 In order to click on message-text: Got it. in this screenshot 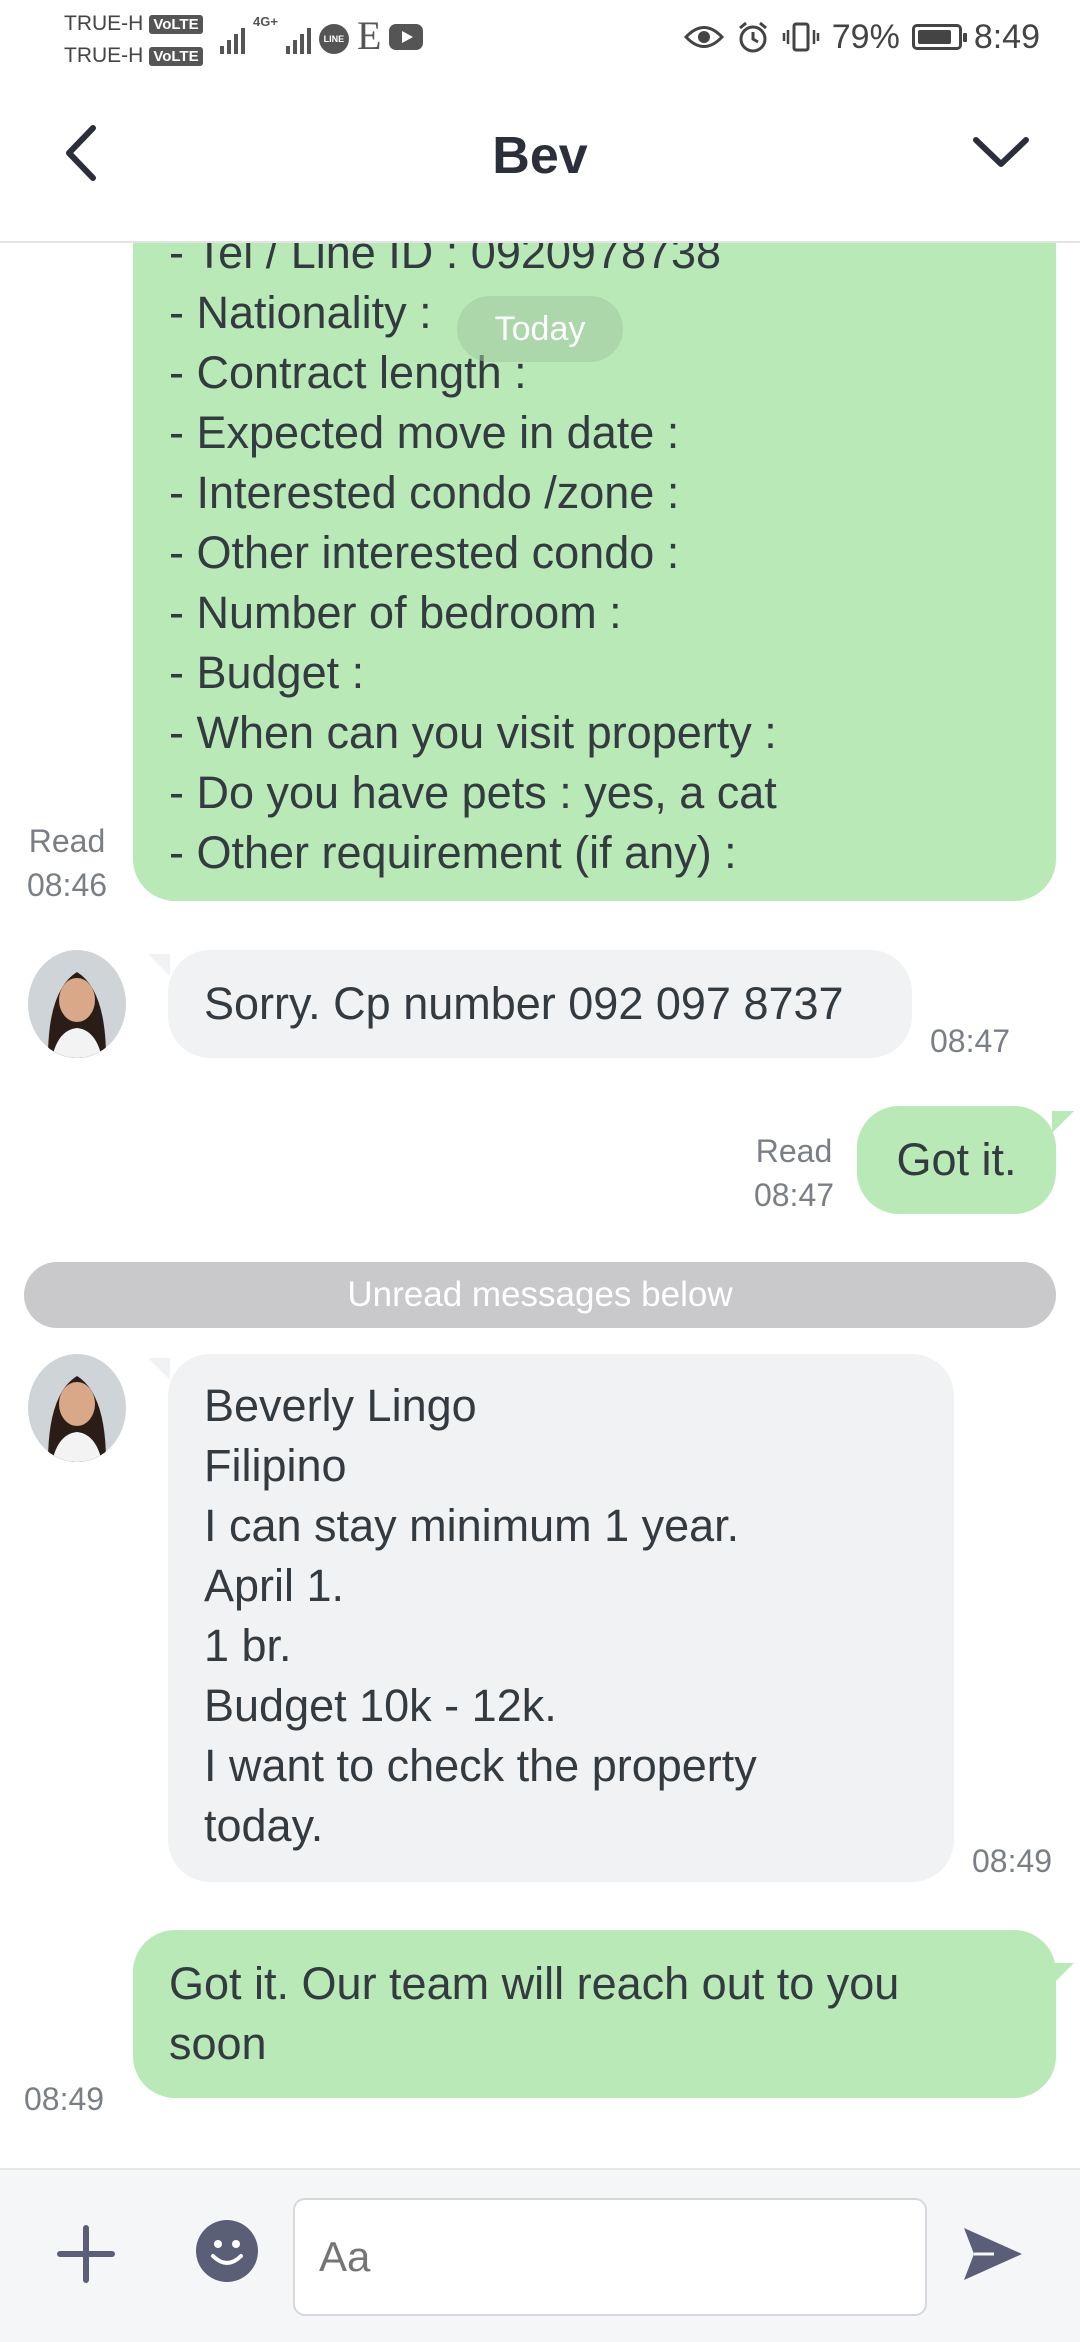, I will do `click(956, 1159)`.